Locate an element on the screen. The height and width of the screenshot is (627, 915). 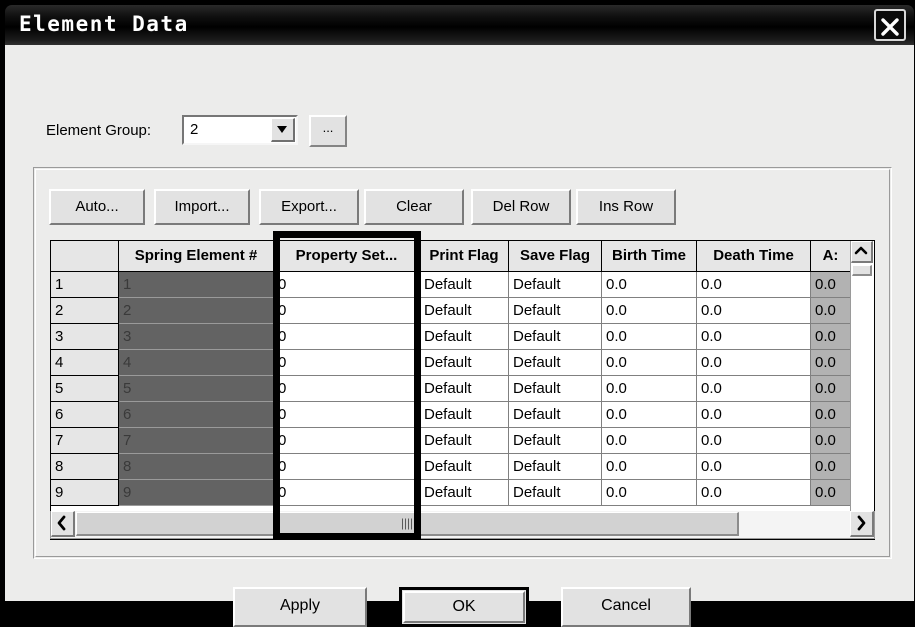
table-row: 8 8 0 Default Default 0.0 0.0 0.0 is located at coordinates (451, 467).